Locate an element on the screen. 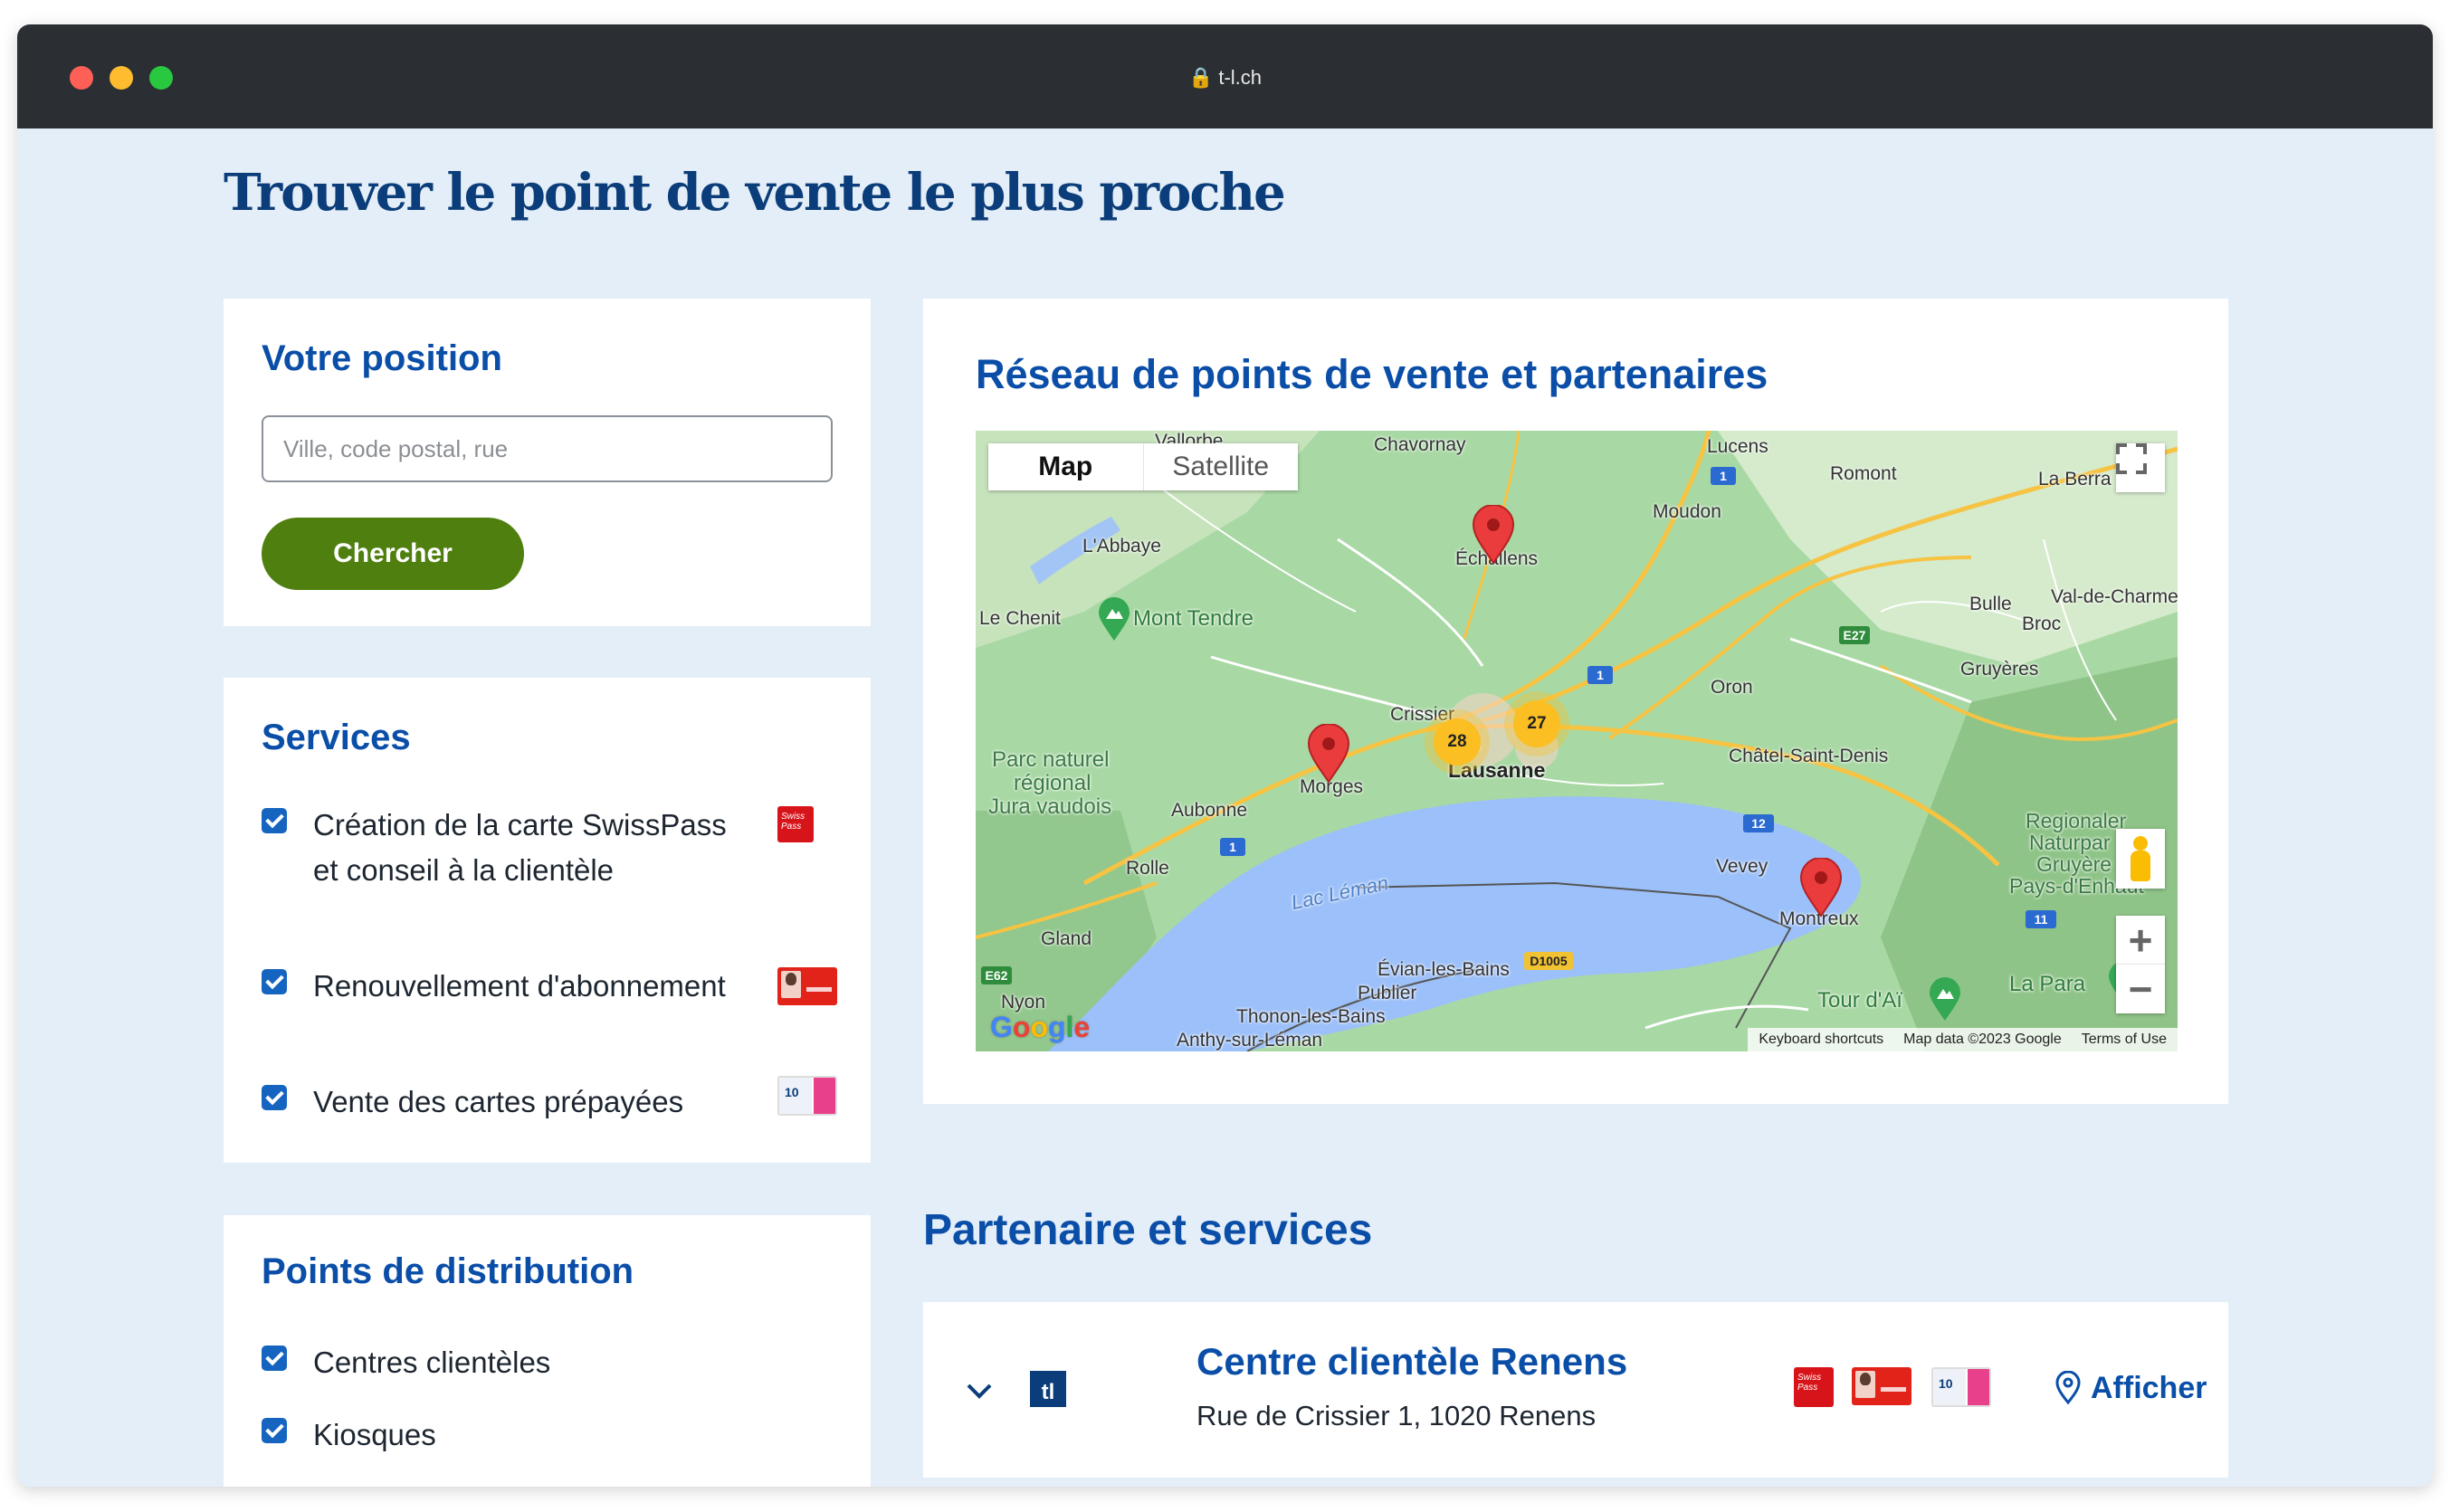 The height and width of the screenshot is (1512, 2450). search-button: Chercher is located at coordinates (393, 554).